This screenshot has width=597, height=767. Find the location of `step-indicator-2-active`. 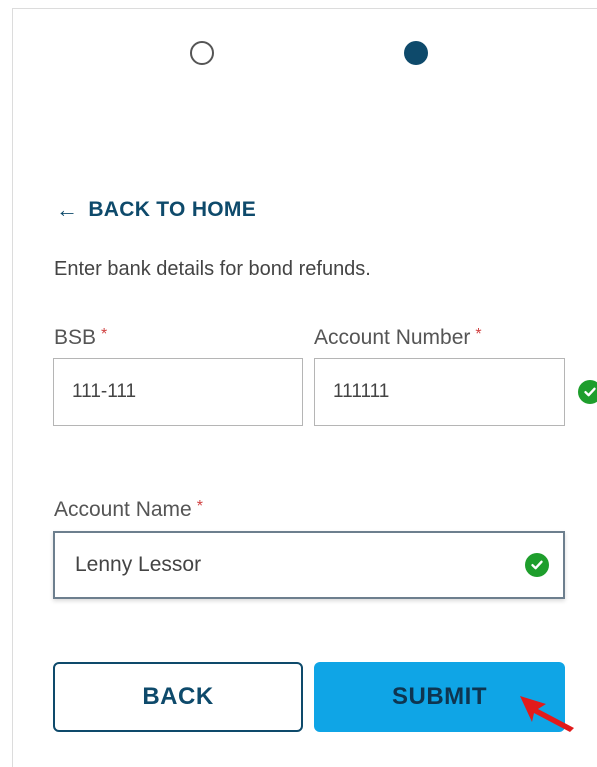

step-indicator-2-active is located at coordinates (416, 53).